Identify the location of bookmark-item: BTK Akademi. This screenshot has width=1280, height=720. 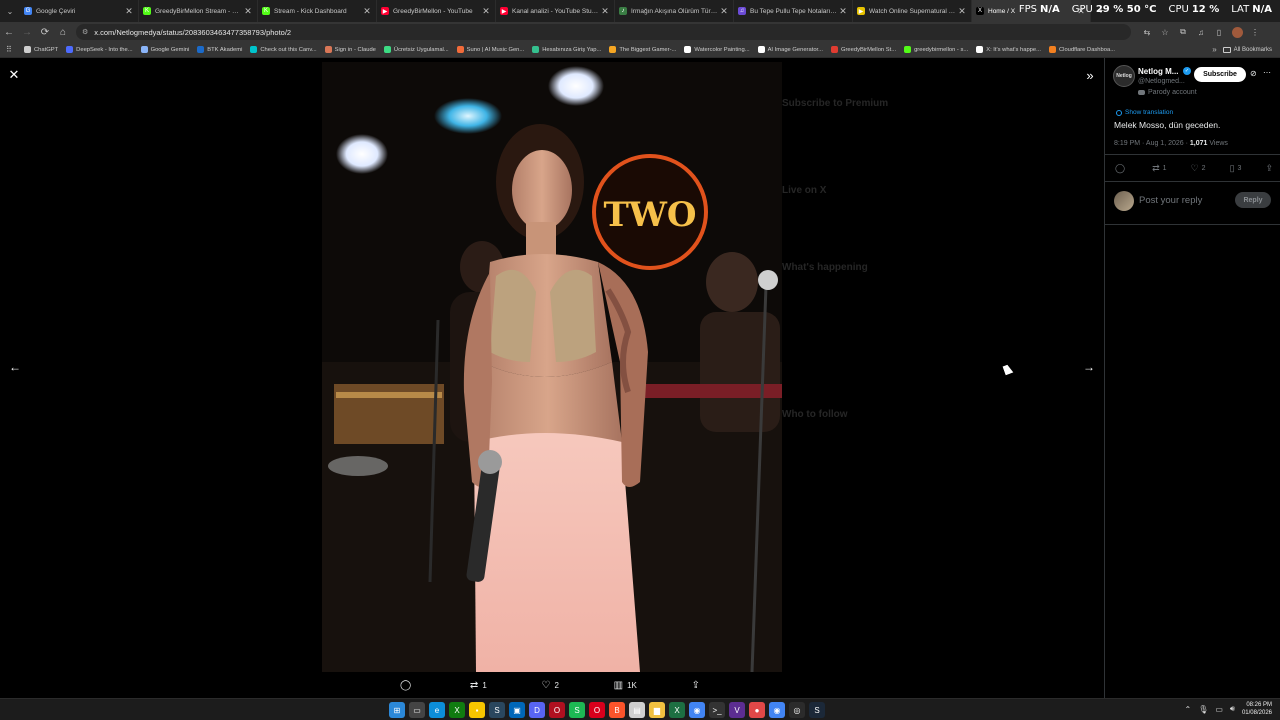
(219, 49).